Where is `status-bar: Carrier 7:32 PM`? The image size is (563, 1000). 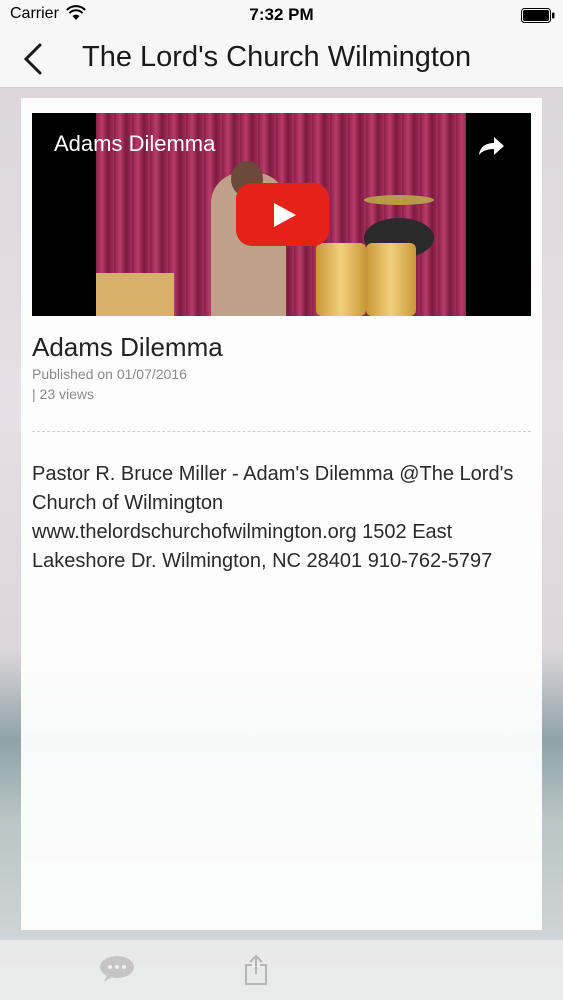 status-bar: Carrier 7:32 PM is located at coordinates (281, 15).